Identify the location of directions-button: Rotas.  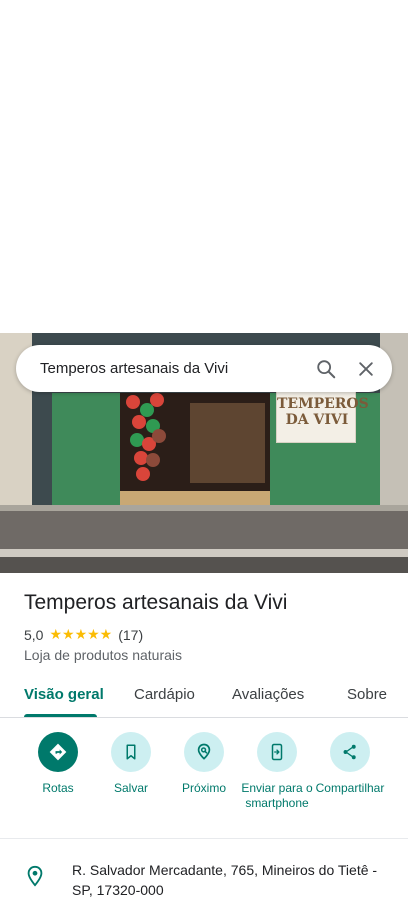
(58, 764).